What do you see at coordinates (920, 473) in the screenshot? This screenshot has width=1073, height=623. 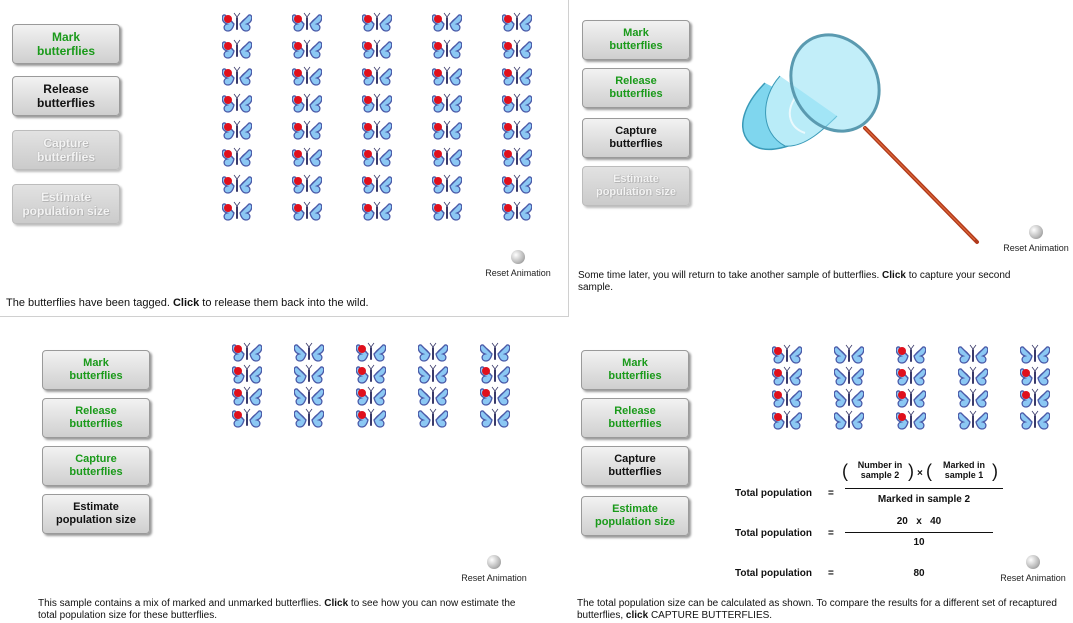 I see `formula-times: ×` at bounding box center [920, 473].